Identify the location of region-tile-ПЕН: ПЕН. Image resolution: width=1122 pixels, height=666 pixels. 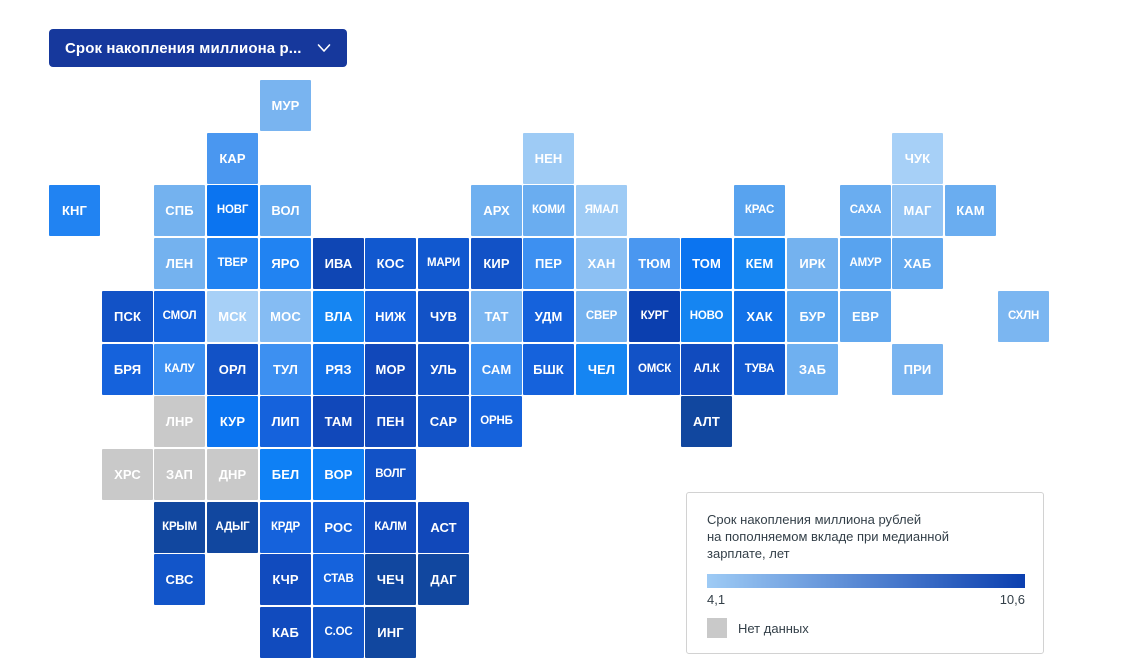
(390, 421).